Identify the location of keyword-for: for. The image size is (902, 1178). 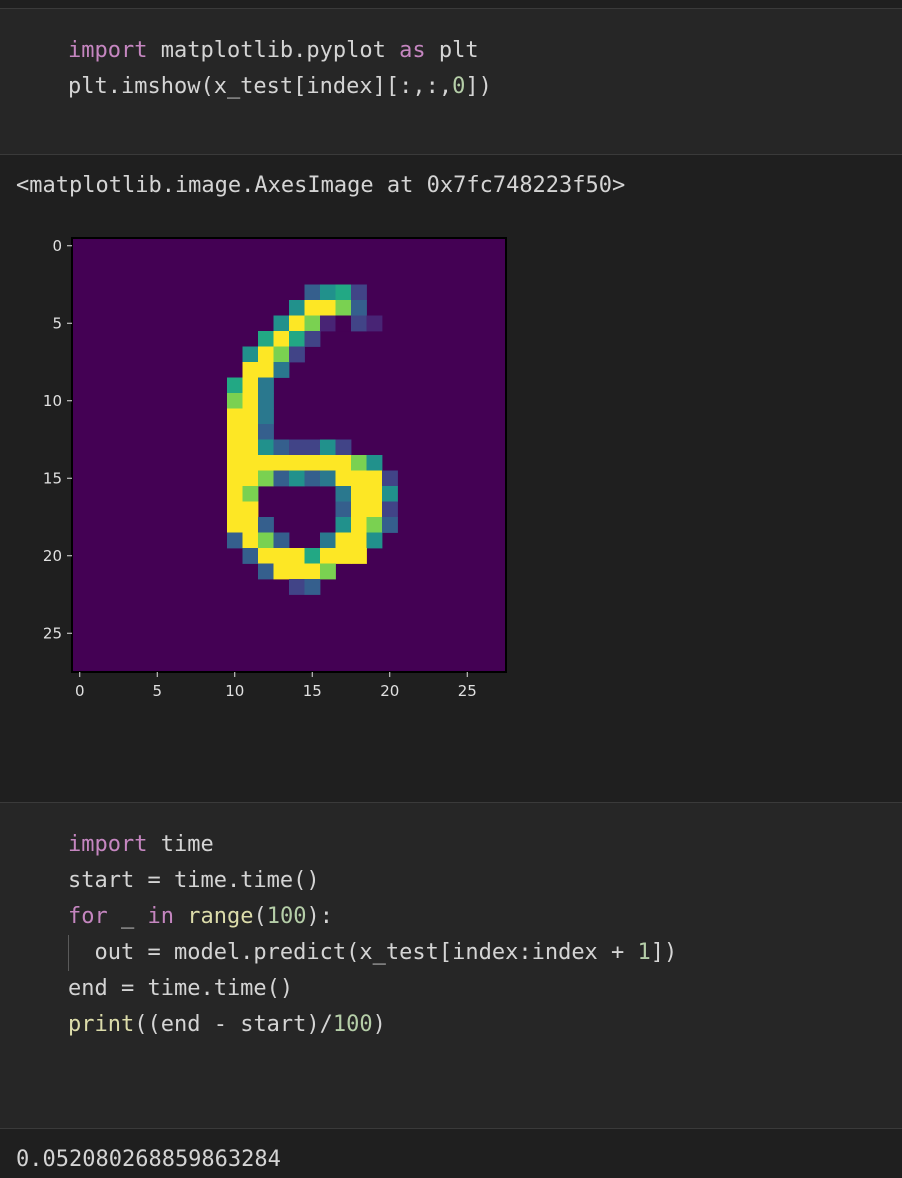
(88, 916).